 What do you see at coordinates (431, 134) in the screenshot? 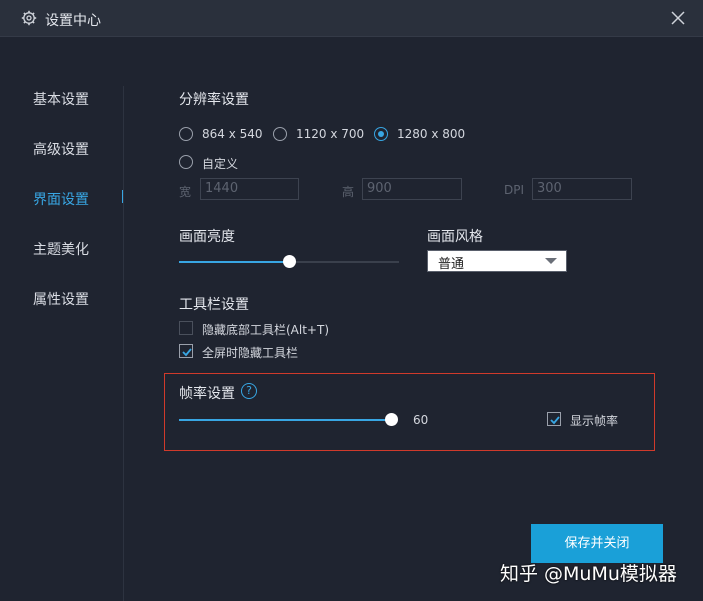
I see `resolution-option-label: 1280 x 800` at bounding box center [431, 134].